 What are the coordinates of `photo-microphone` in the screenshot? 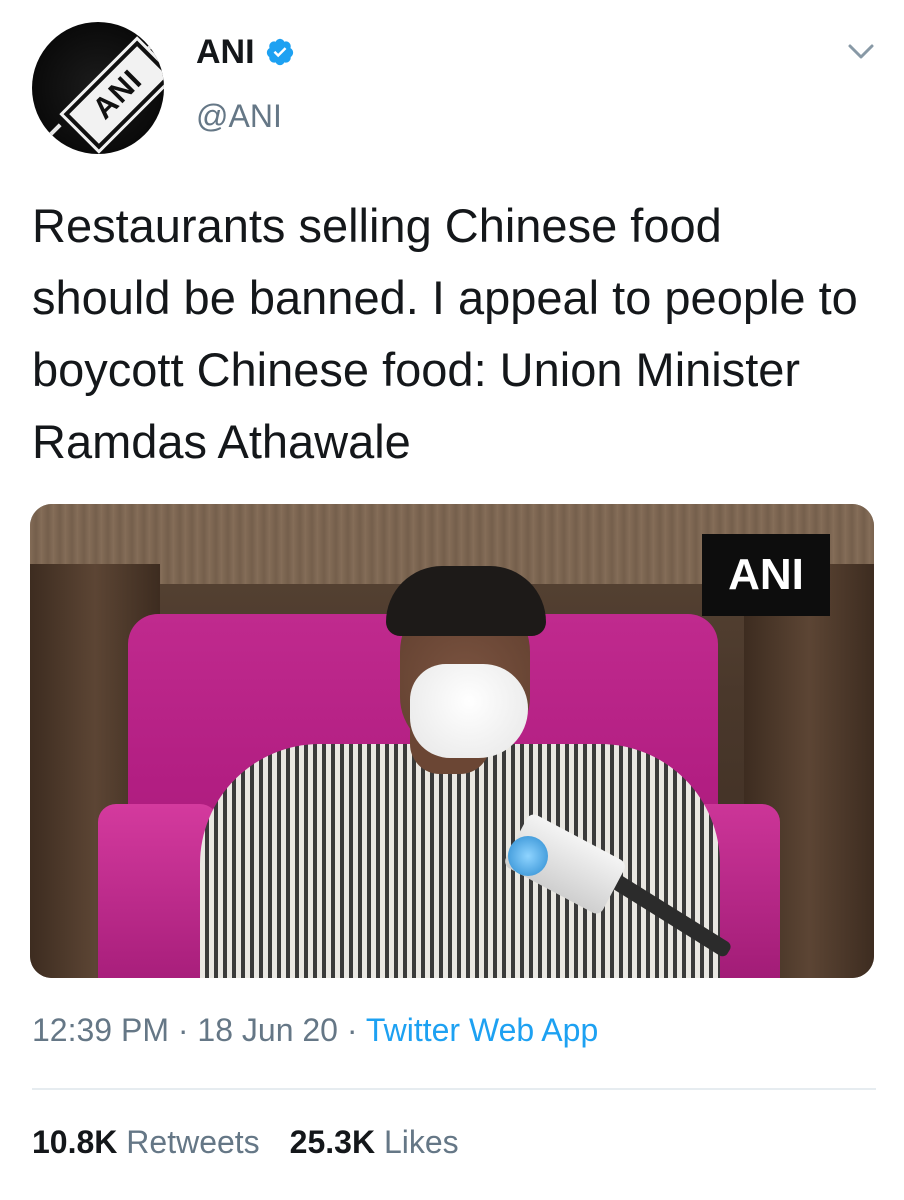 It's located at (528, 856).